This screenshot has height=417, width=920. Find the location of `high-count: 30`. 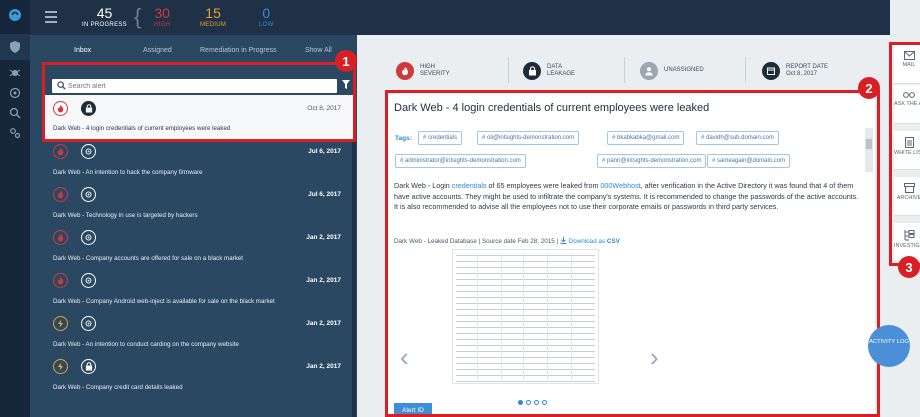

high-count: 30 is located at coordinates (162, 13).